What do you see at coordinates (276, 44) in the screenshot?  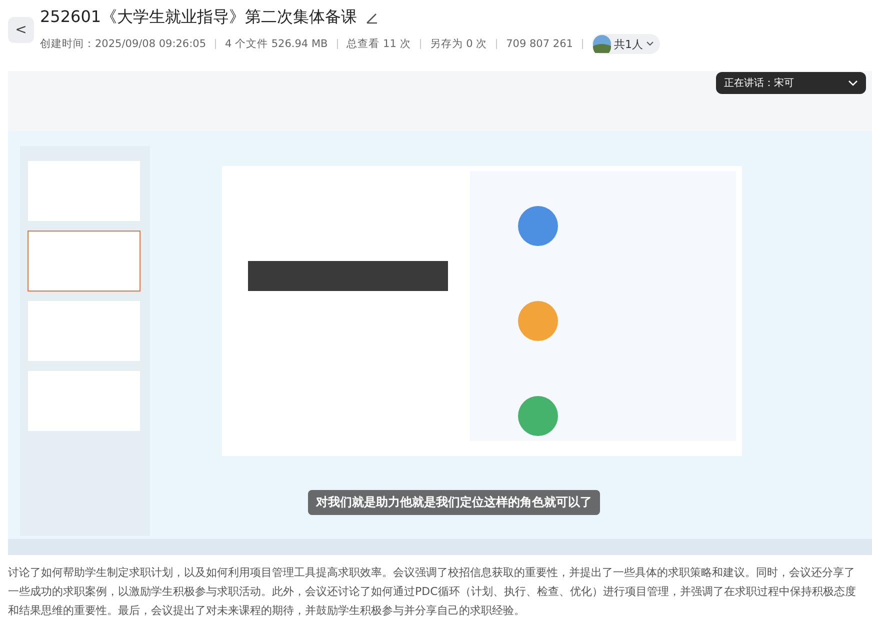 I see `meta-item: 4 个文件 526.94 MB` at bounding box center [276, 44].